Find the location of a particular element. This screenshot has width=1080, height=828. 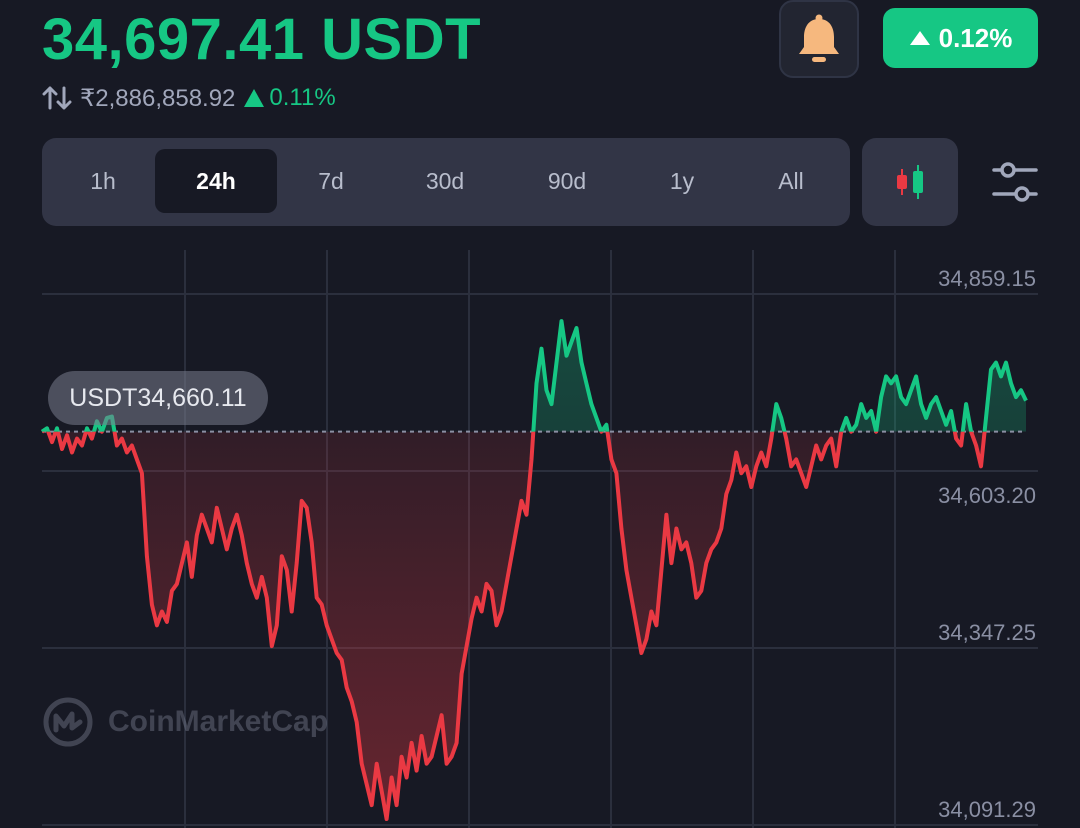

y-tick-label: 34,091.29 is located at coordinates (987, 809).